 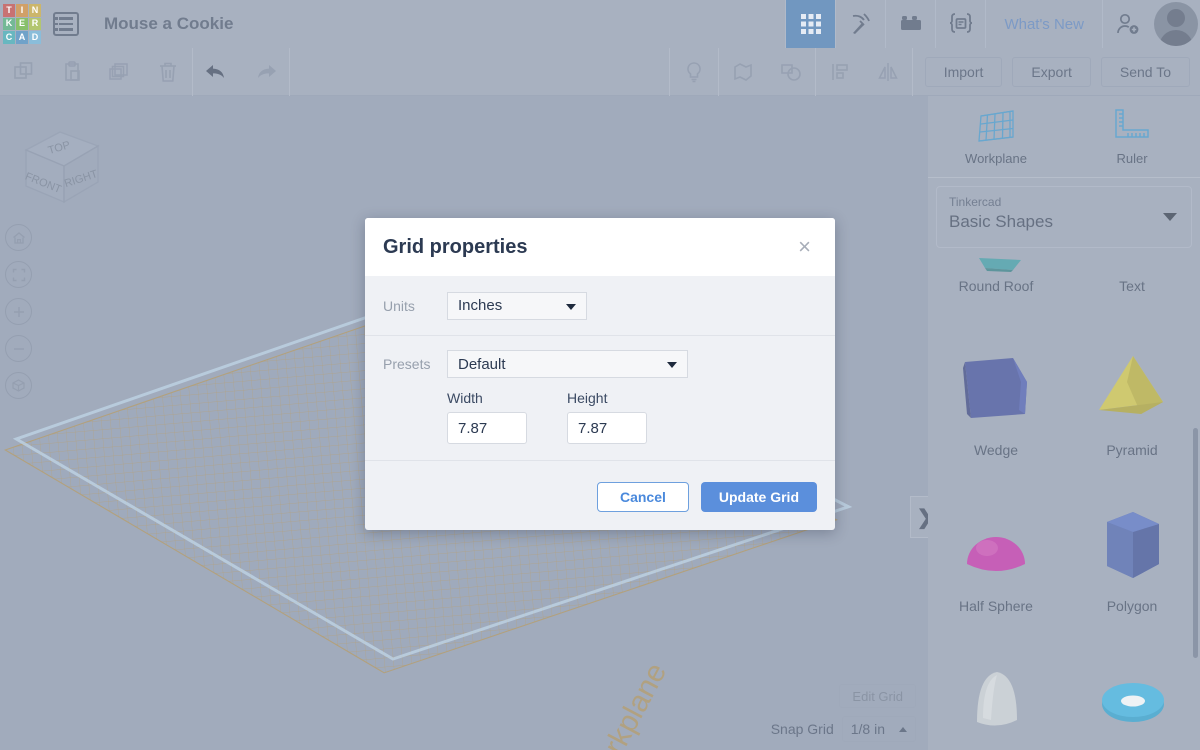 I want to click on close-icon: ×, so click(x=804, y=247).